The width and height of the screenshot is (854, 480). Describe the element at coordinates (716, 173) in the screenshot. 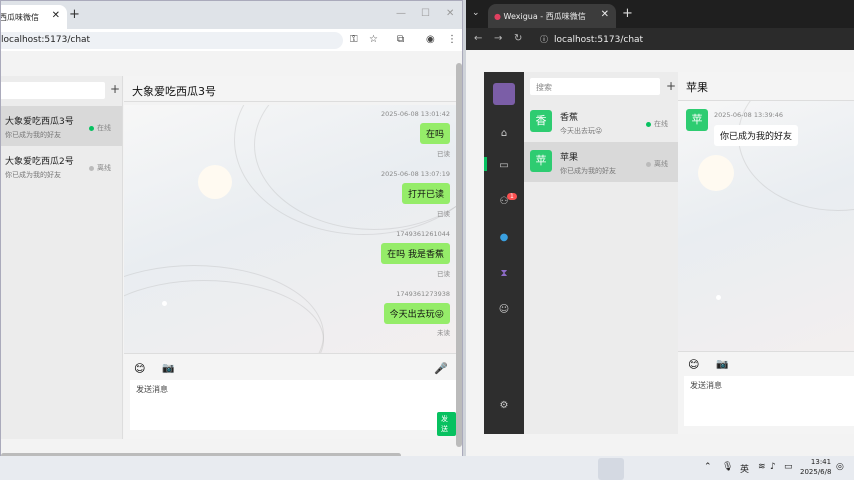

I see `background-blob` at that location.